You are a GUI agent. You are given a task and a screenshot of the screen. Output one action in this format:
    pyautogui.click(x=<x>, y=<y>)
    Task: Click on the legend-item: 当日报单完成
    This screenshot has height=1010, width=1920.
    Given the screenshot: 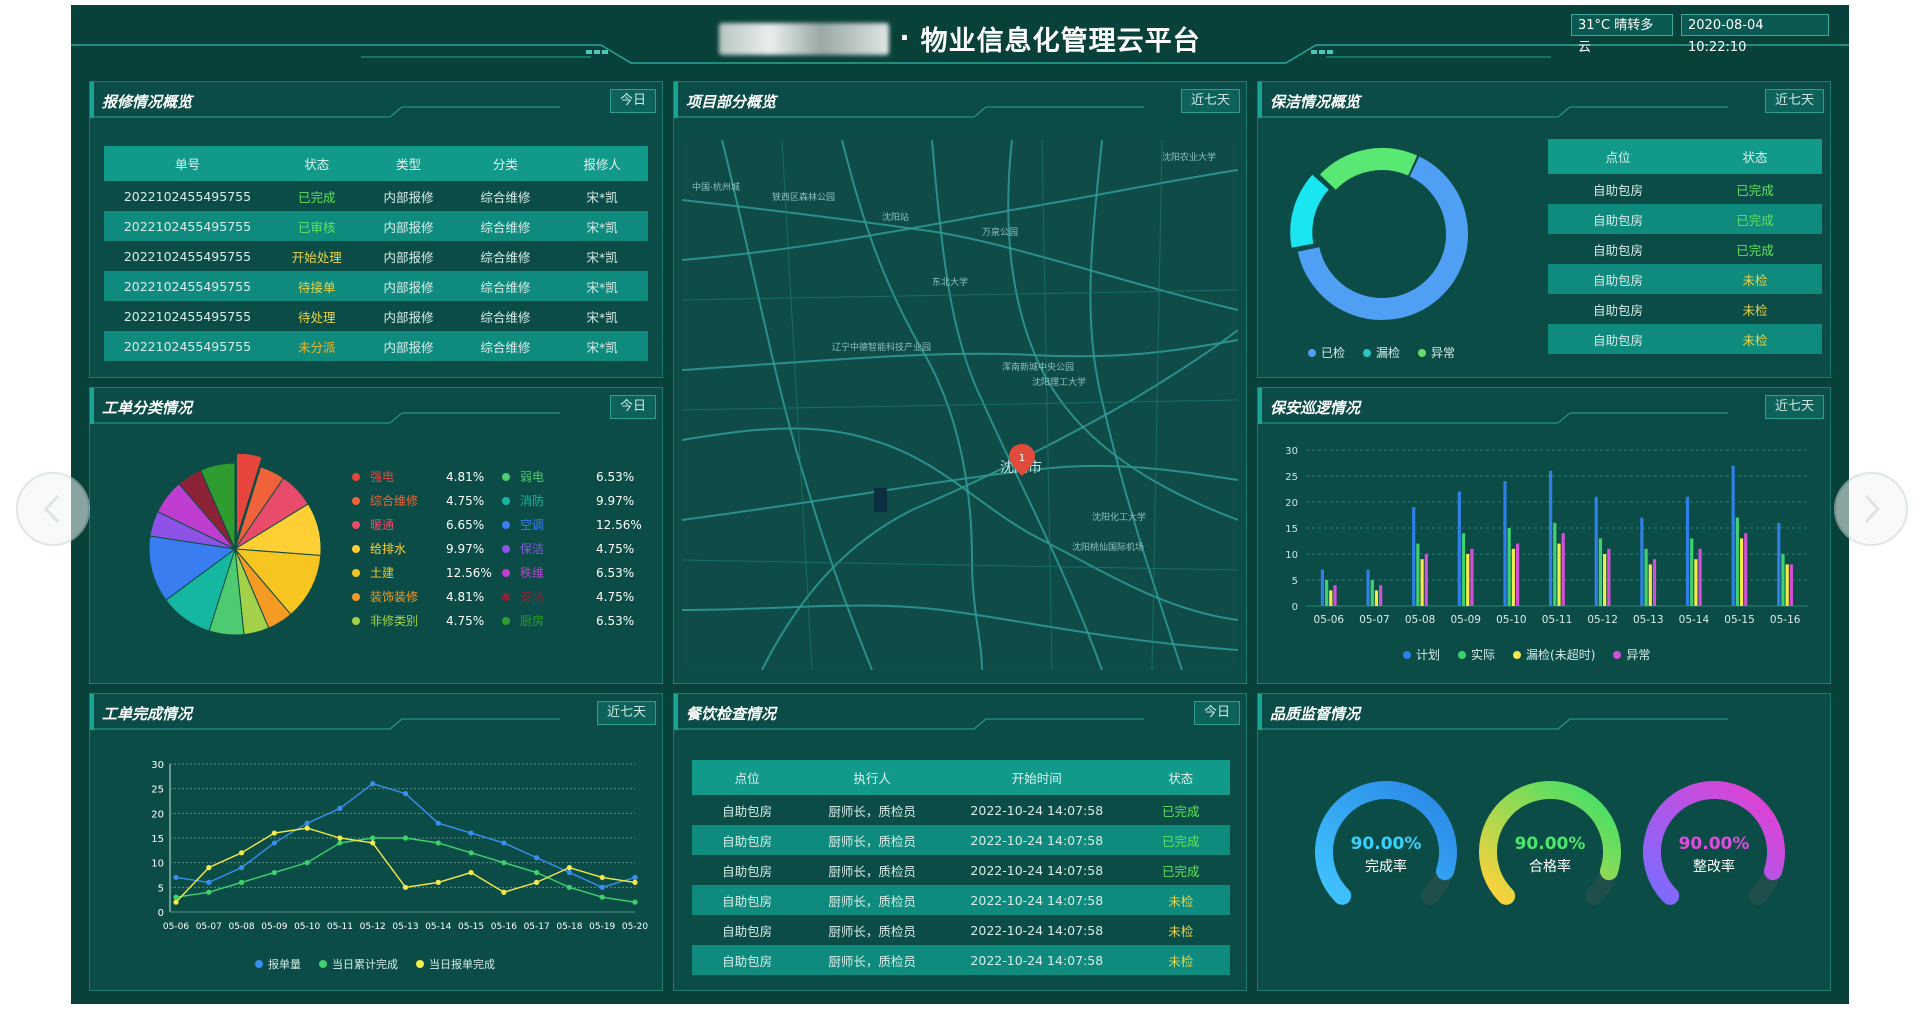 What is the action you would take?
    pyautogui.click(x=455, y=964)
    